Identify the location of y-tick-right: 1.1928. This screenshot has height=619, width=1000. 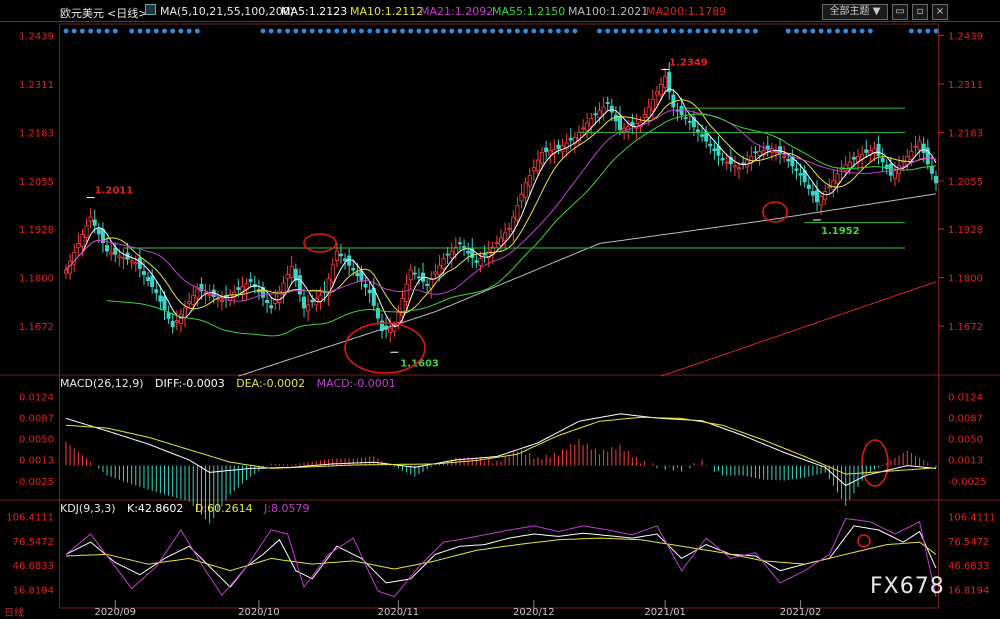
(965, 230).